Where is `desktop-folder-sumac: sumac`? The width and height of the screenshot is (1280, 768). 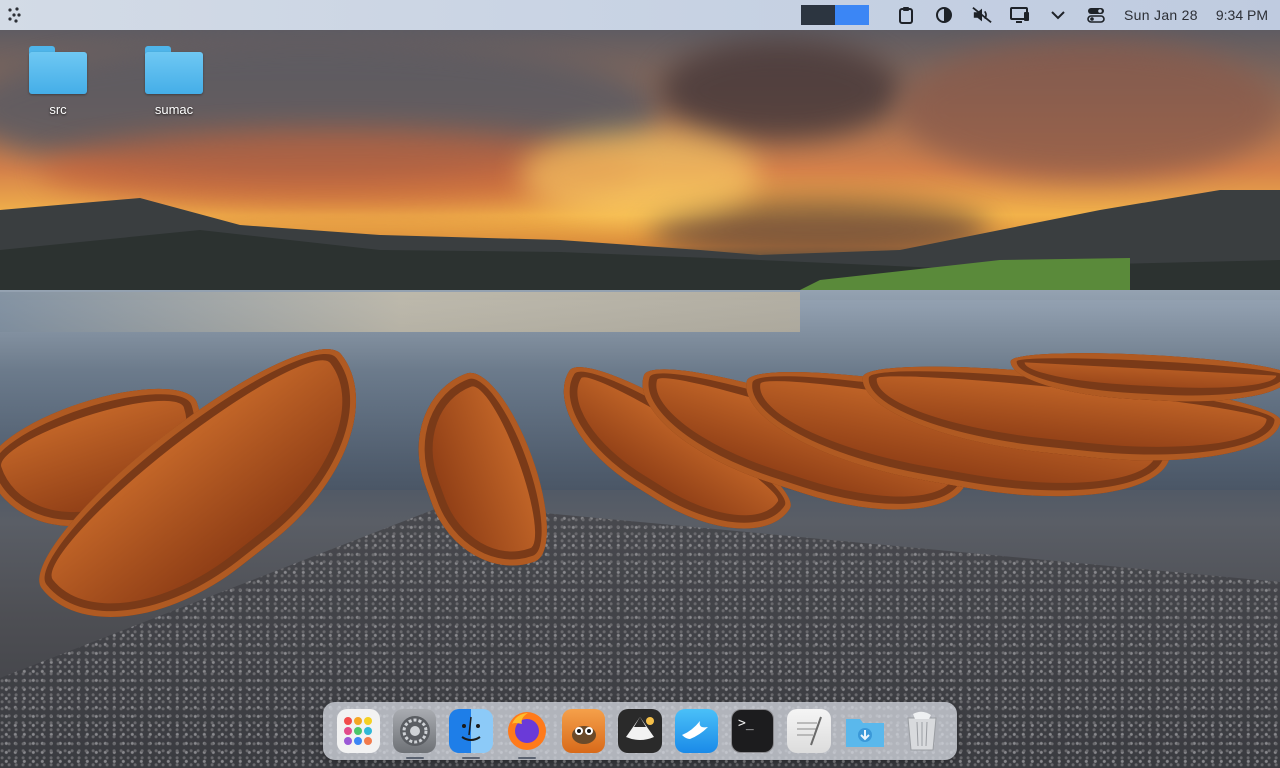 desktop-folder-sumac: sumac is located at coordinates (174, 81).